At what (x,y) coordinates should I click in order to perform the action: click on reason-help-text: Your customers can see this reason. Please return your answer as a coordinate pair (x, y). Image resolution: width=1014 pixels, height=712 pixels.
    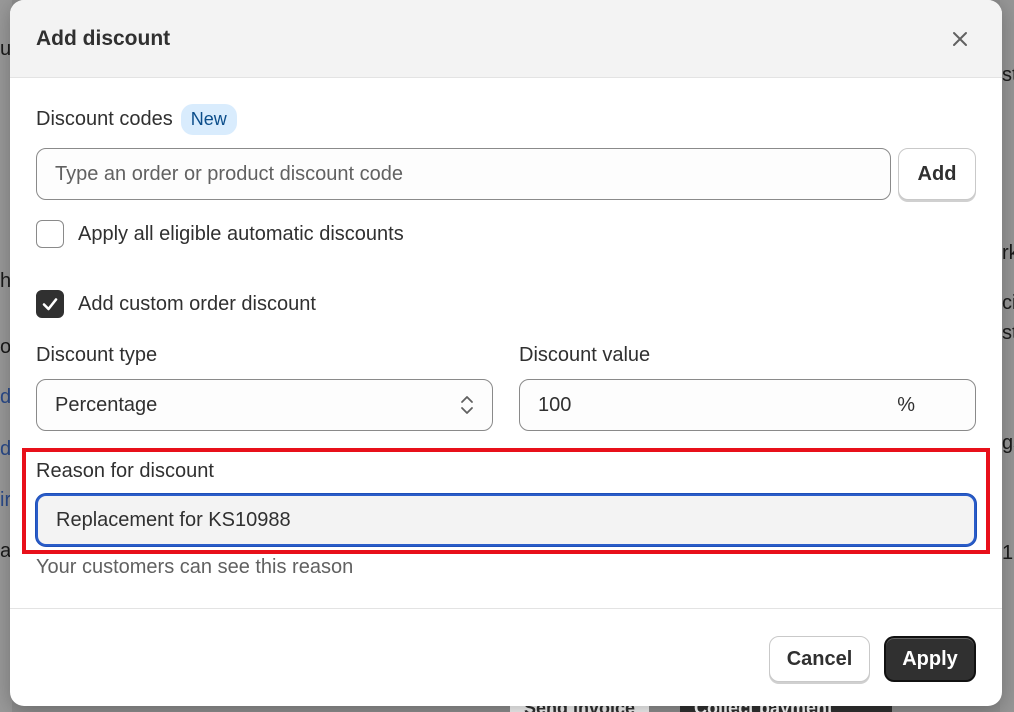
    Looking at the image, I should click on (195, 567).